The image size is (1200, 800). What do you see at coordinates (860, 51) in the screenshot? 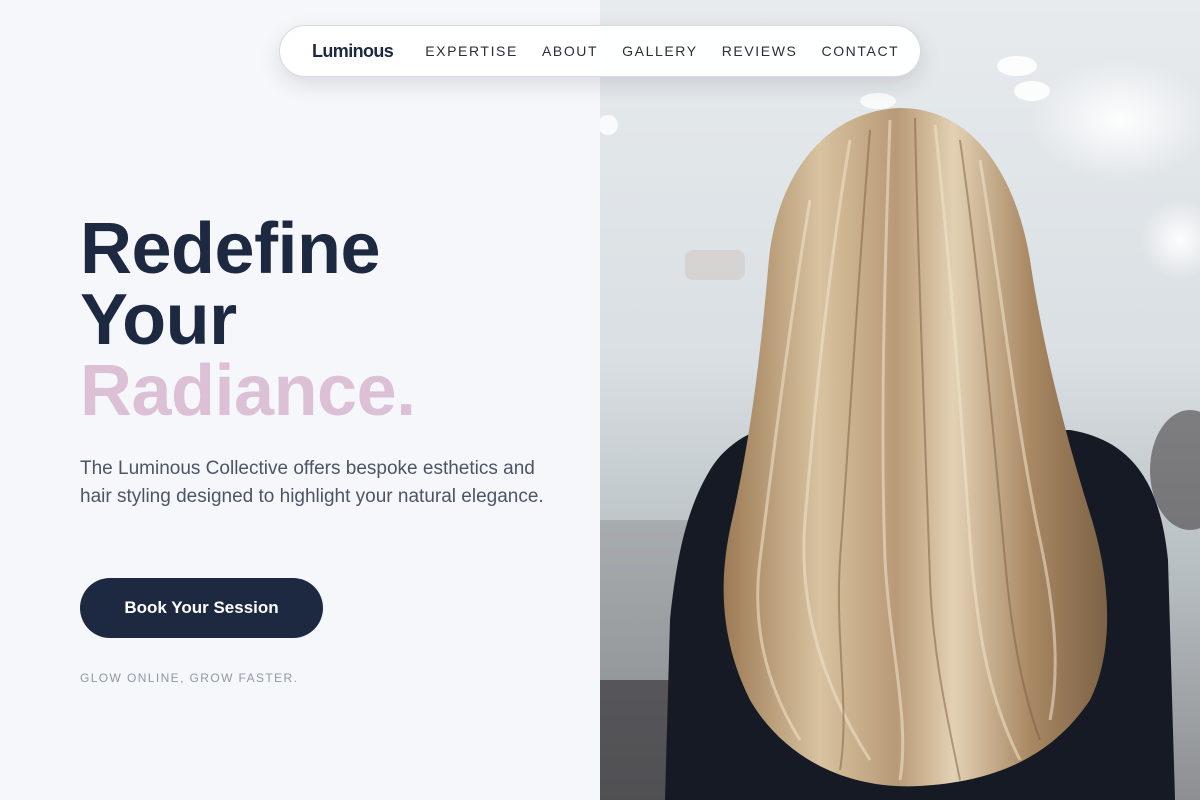
I see `nav-link-contact: CONTACT` at bounding box center [860, 51].